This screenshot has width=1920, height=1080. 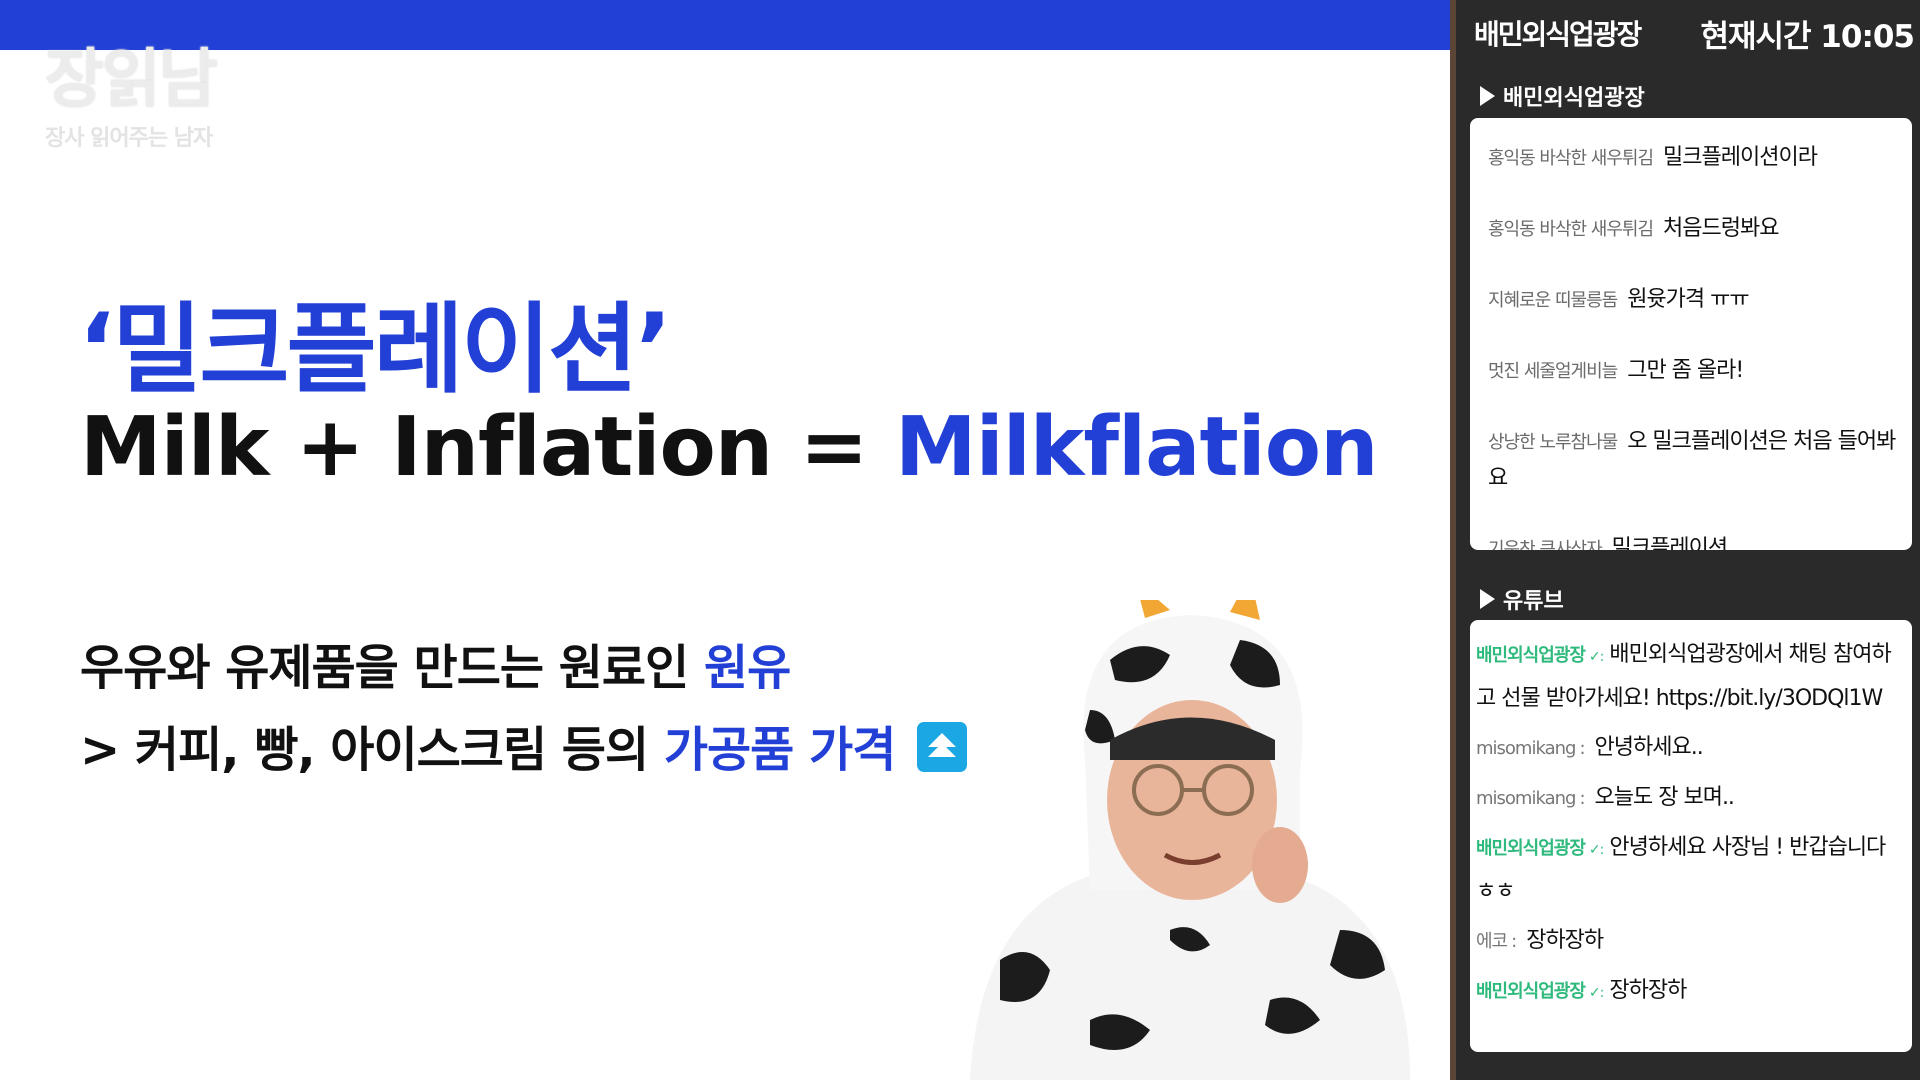 I want to click on channel-logo: 장읽남 장사 읽어주는 남자, so click(x=170, y=100).